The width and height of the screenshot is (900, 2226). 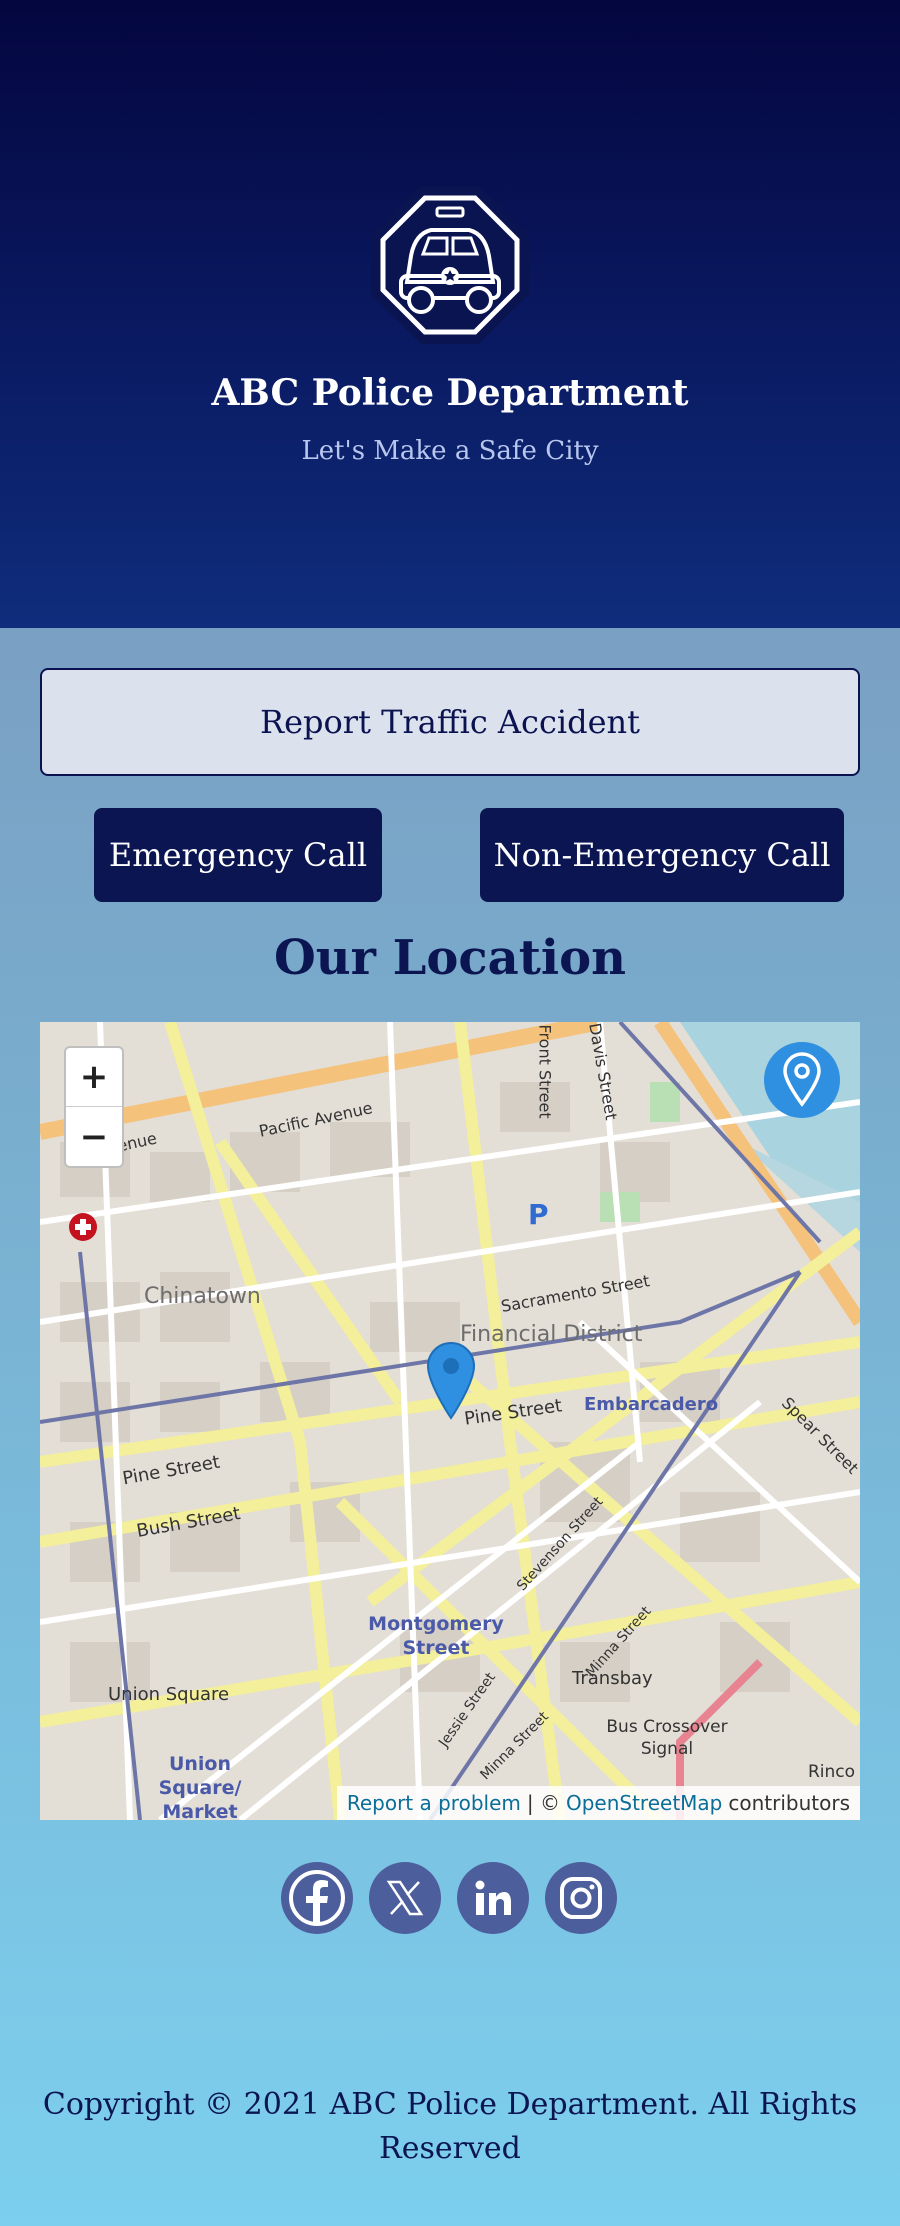 I want to click on instagram-icon, so click(x=581, y=1898).